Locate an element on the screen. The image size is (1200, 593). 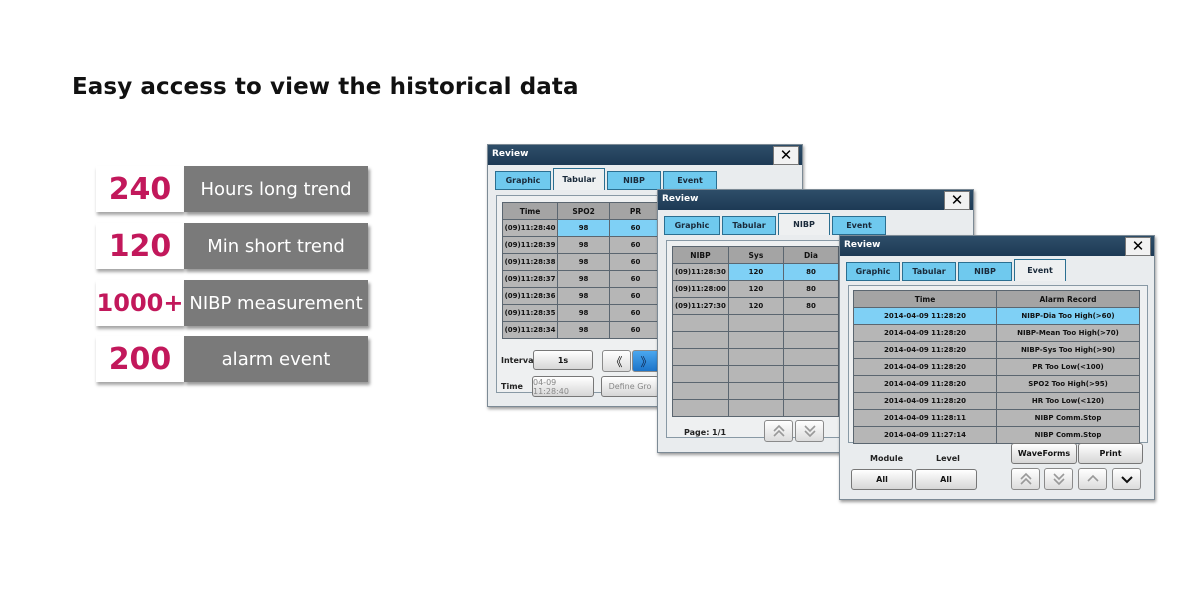
define-group-button: Define Gro is located at coordinates (630, 386).